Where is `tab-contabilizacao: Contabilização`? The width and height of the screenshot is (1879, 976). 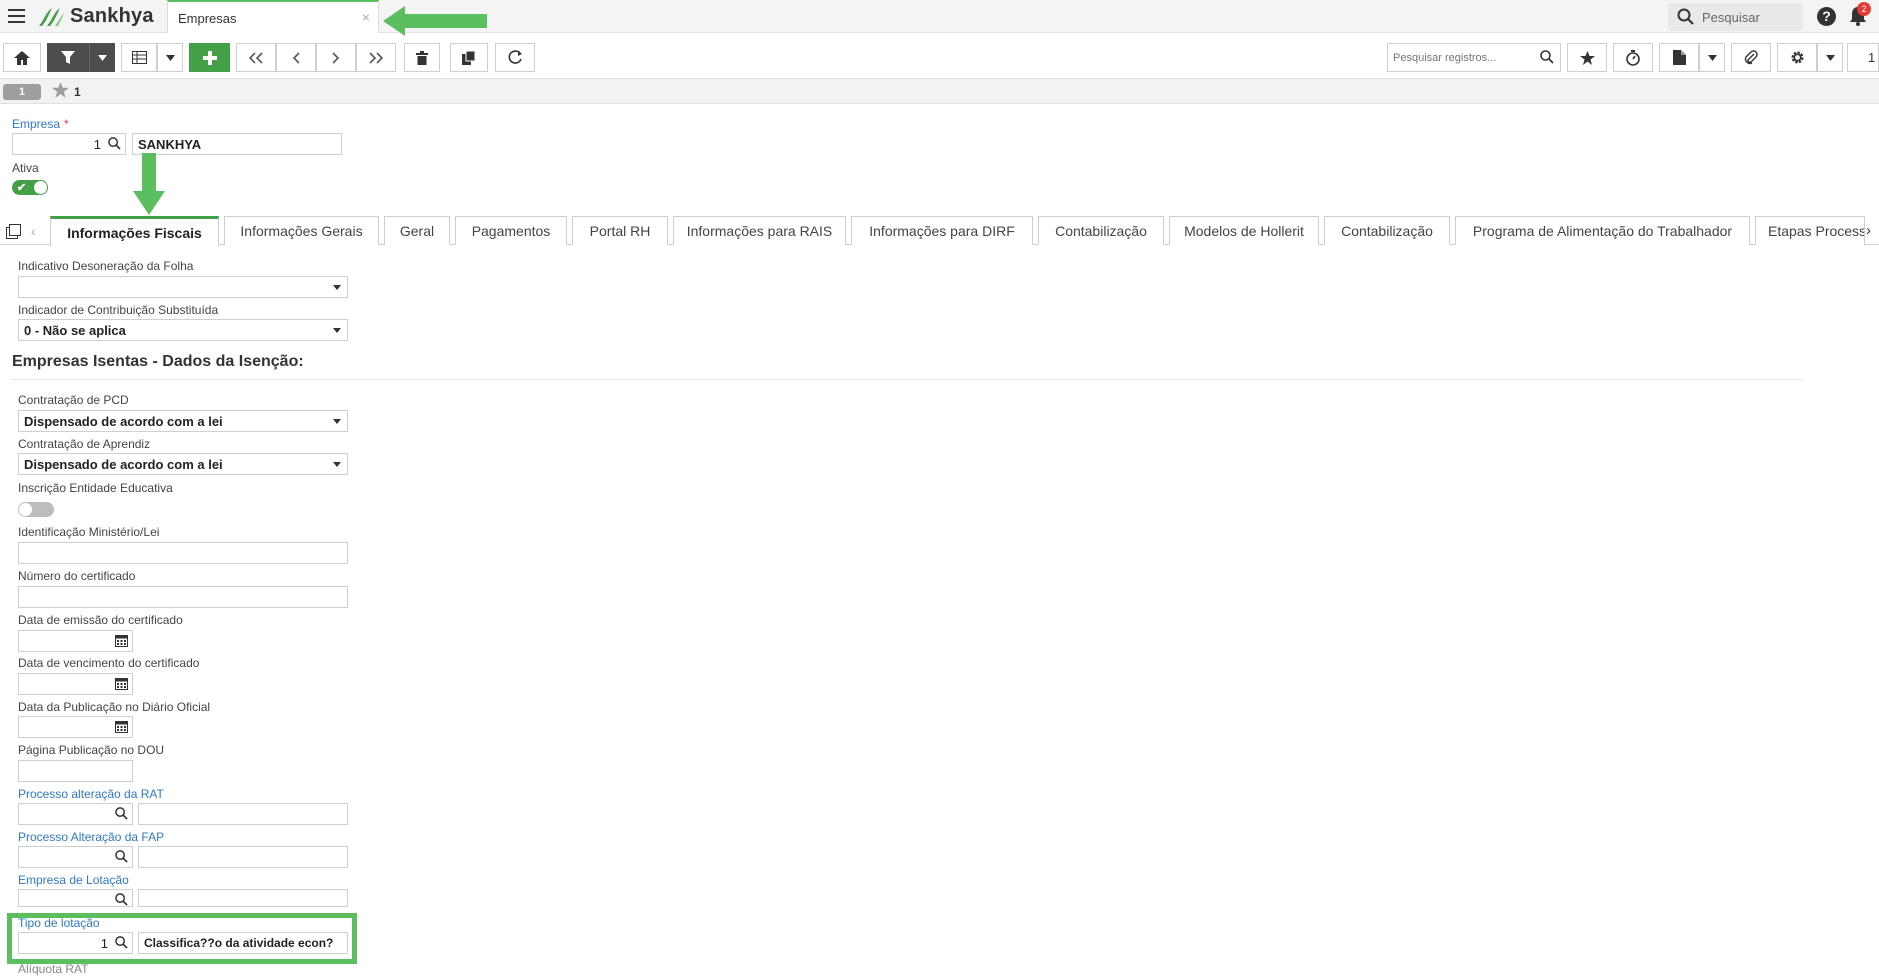
tab-contabilizacao: Contabilização is located at coordinates (1101, 230).